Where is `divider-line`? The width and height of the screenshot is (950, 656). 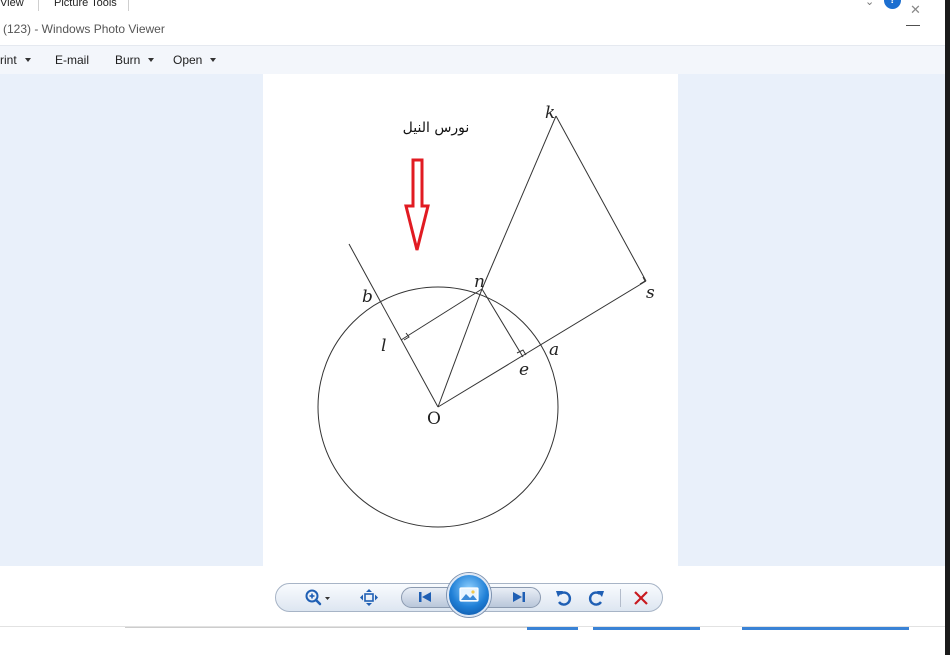
divider-line is located at coordinates (326, 627).